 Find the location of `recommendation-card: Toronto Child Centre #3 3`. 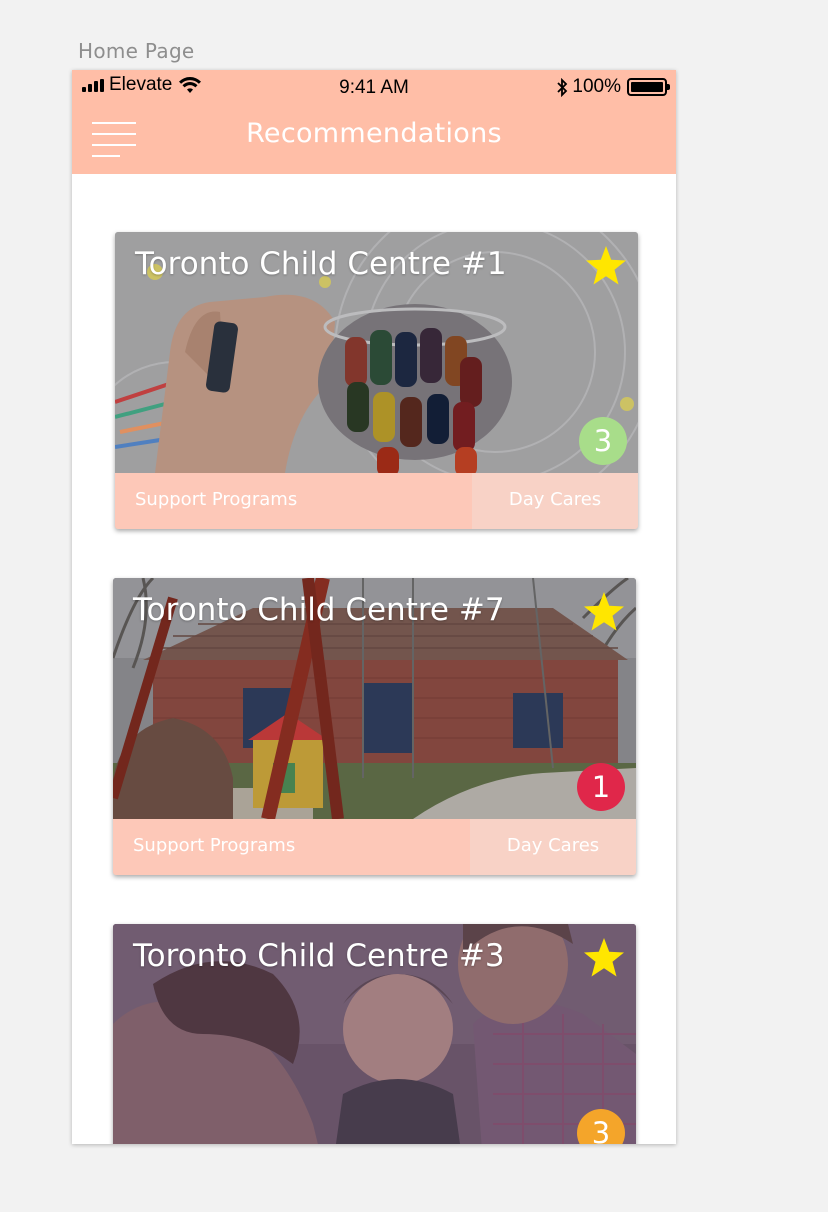

recommendation-card: Toronto Child Centre #3 3 is located at coordinates (374, 1034).